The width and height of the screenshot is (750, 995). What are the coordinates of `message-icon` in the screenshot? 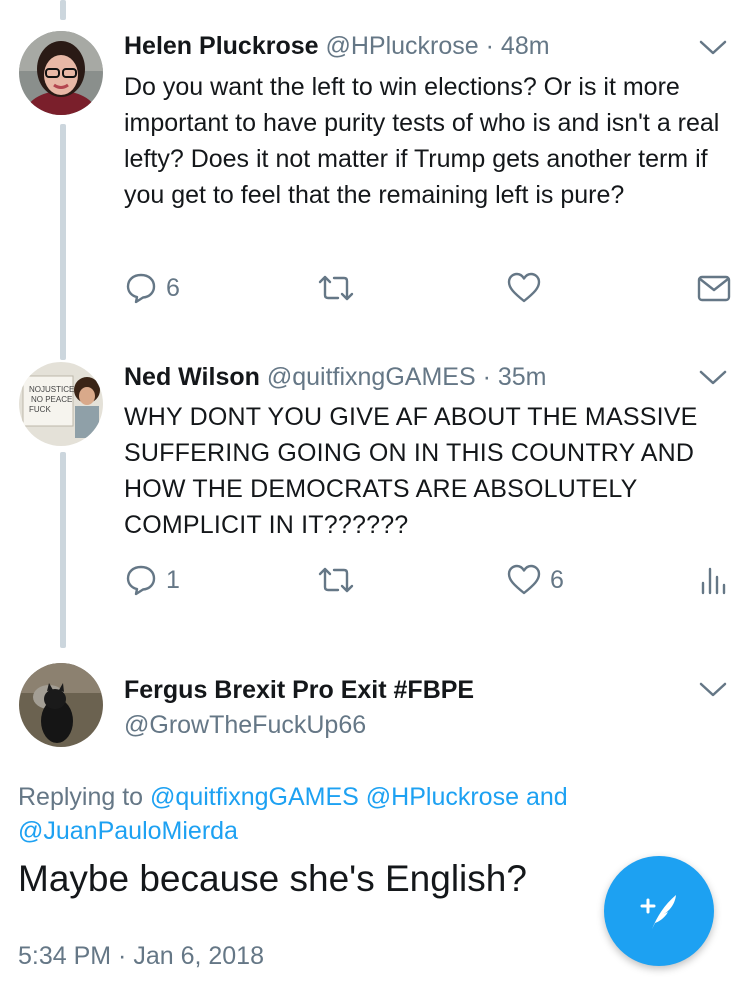 It's located at (714, 288).